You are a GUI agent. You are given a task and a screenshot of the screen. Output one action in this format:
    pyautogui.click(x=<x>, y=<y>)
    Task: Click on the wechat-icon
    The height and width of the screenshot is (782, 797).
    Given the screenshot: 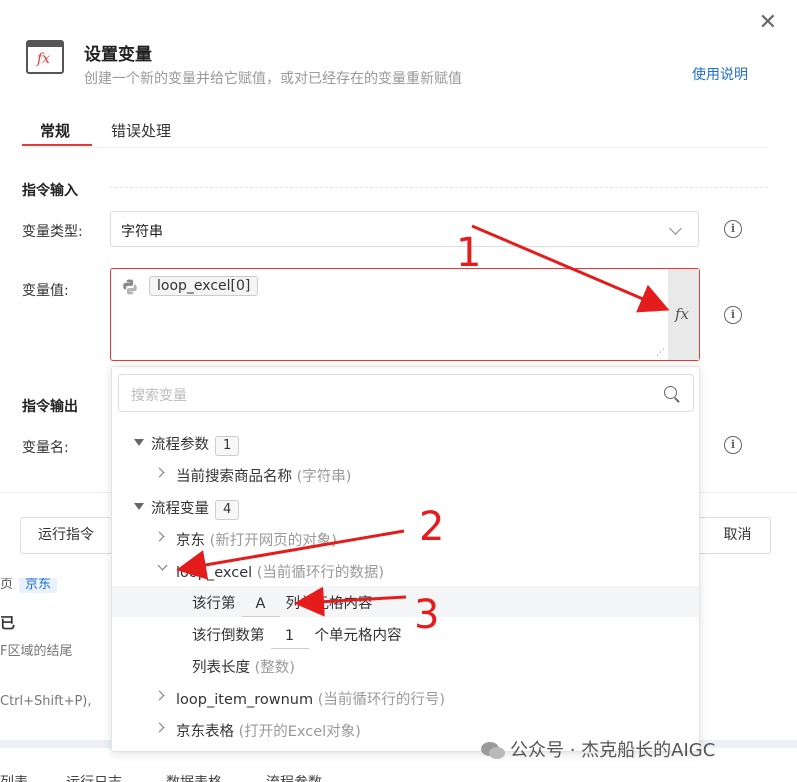 What is the action you would take?
    pyautogui.click(x=493, y=750)
    